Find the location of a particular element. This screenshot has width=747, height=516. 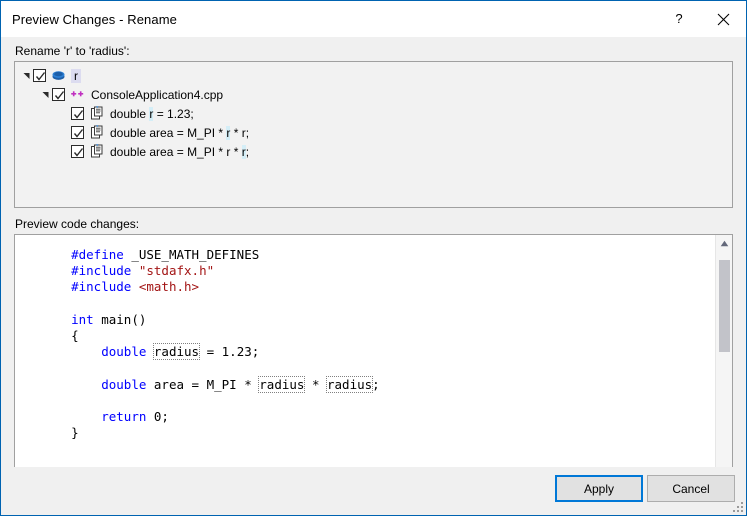

code-line: #include "stdafx.h" is located at coordinates (378, 271).